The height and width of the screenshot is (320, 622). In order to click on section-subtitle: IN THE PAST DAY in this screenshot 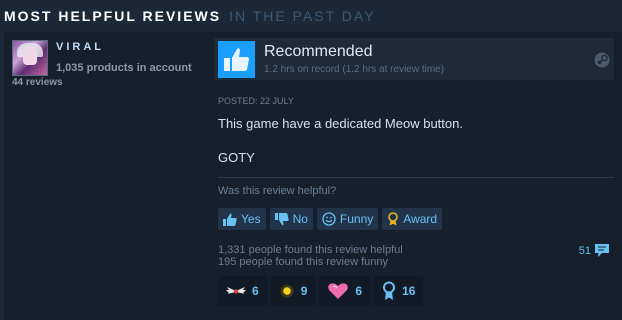, I will do `click(302, 16)`.